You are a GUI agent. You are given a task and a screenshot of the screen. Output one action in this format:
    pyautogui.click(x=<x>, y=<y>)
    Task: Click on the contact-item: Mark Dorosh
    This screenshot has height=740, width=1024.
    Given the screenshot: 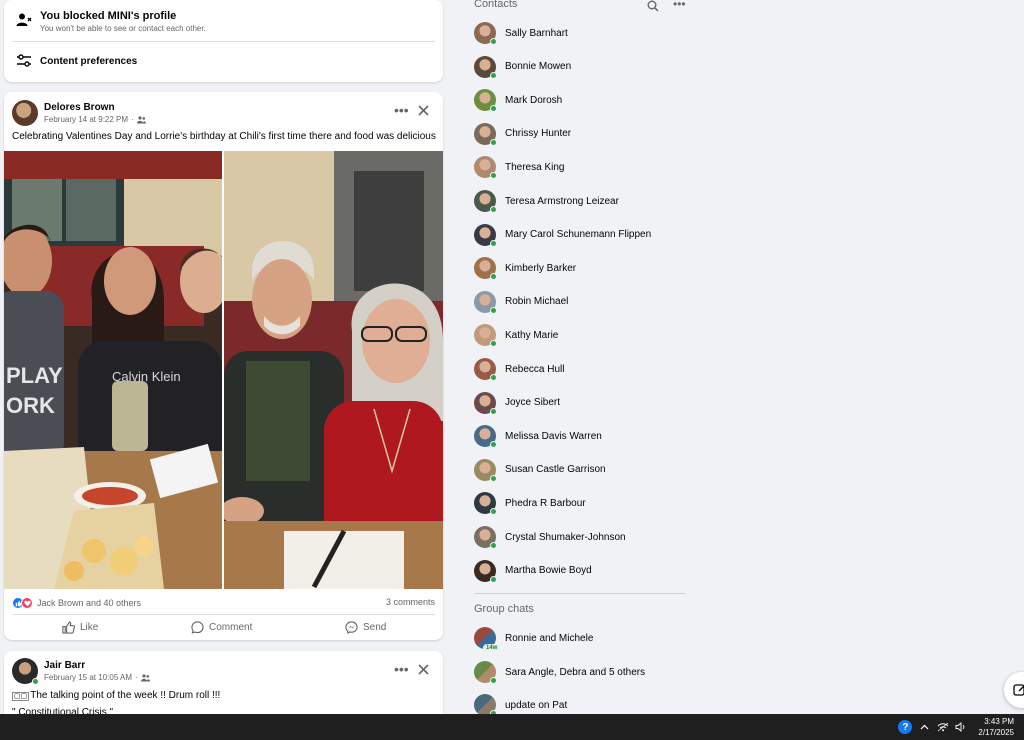 What is the action you would take?
    pyautogui.click(x=580, y=100)
    